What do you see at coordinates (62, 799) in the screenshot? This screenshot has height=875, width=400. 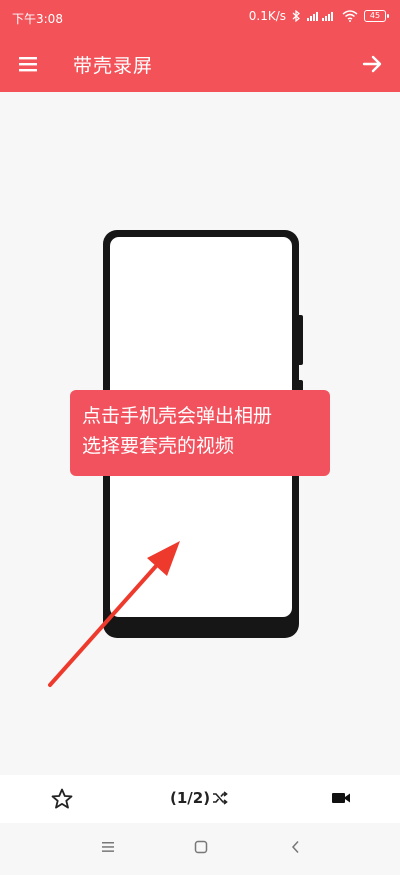 I see `star-outline-icon` at bounding box center [62, 799].